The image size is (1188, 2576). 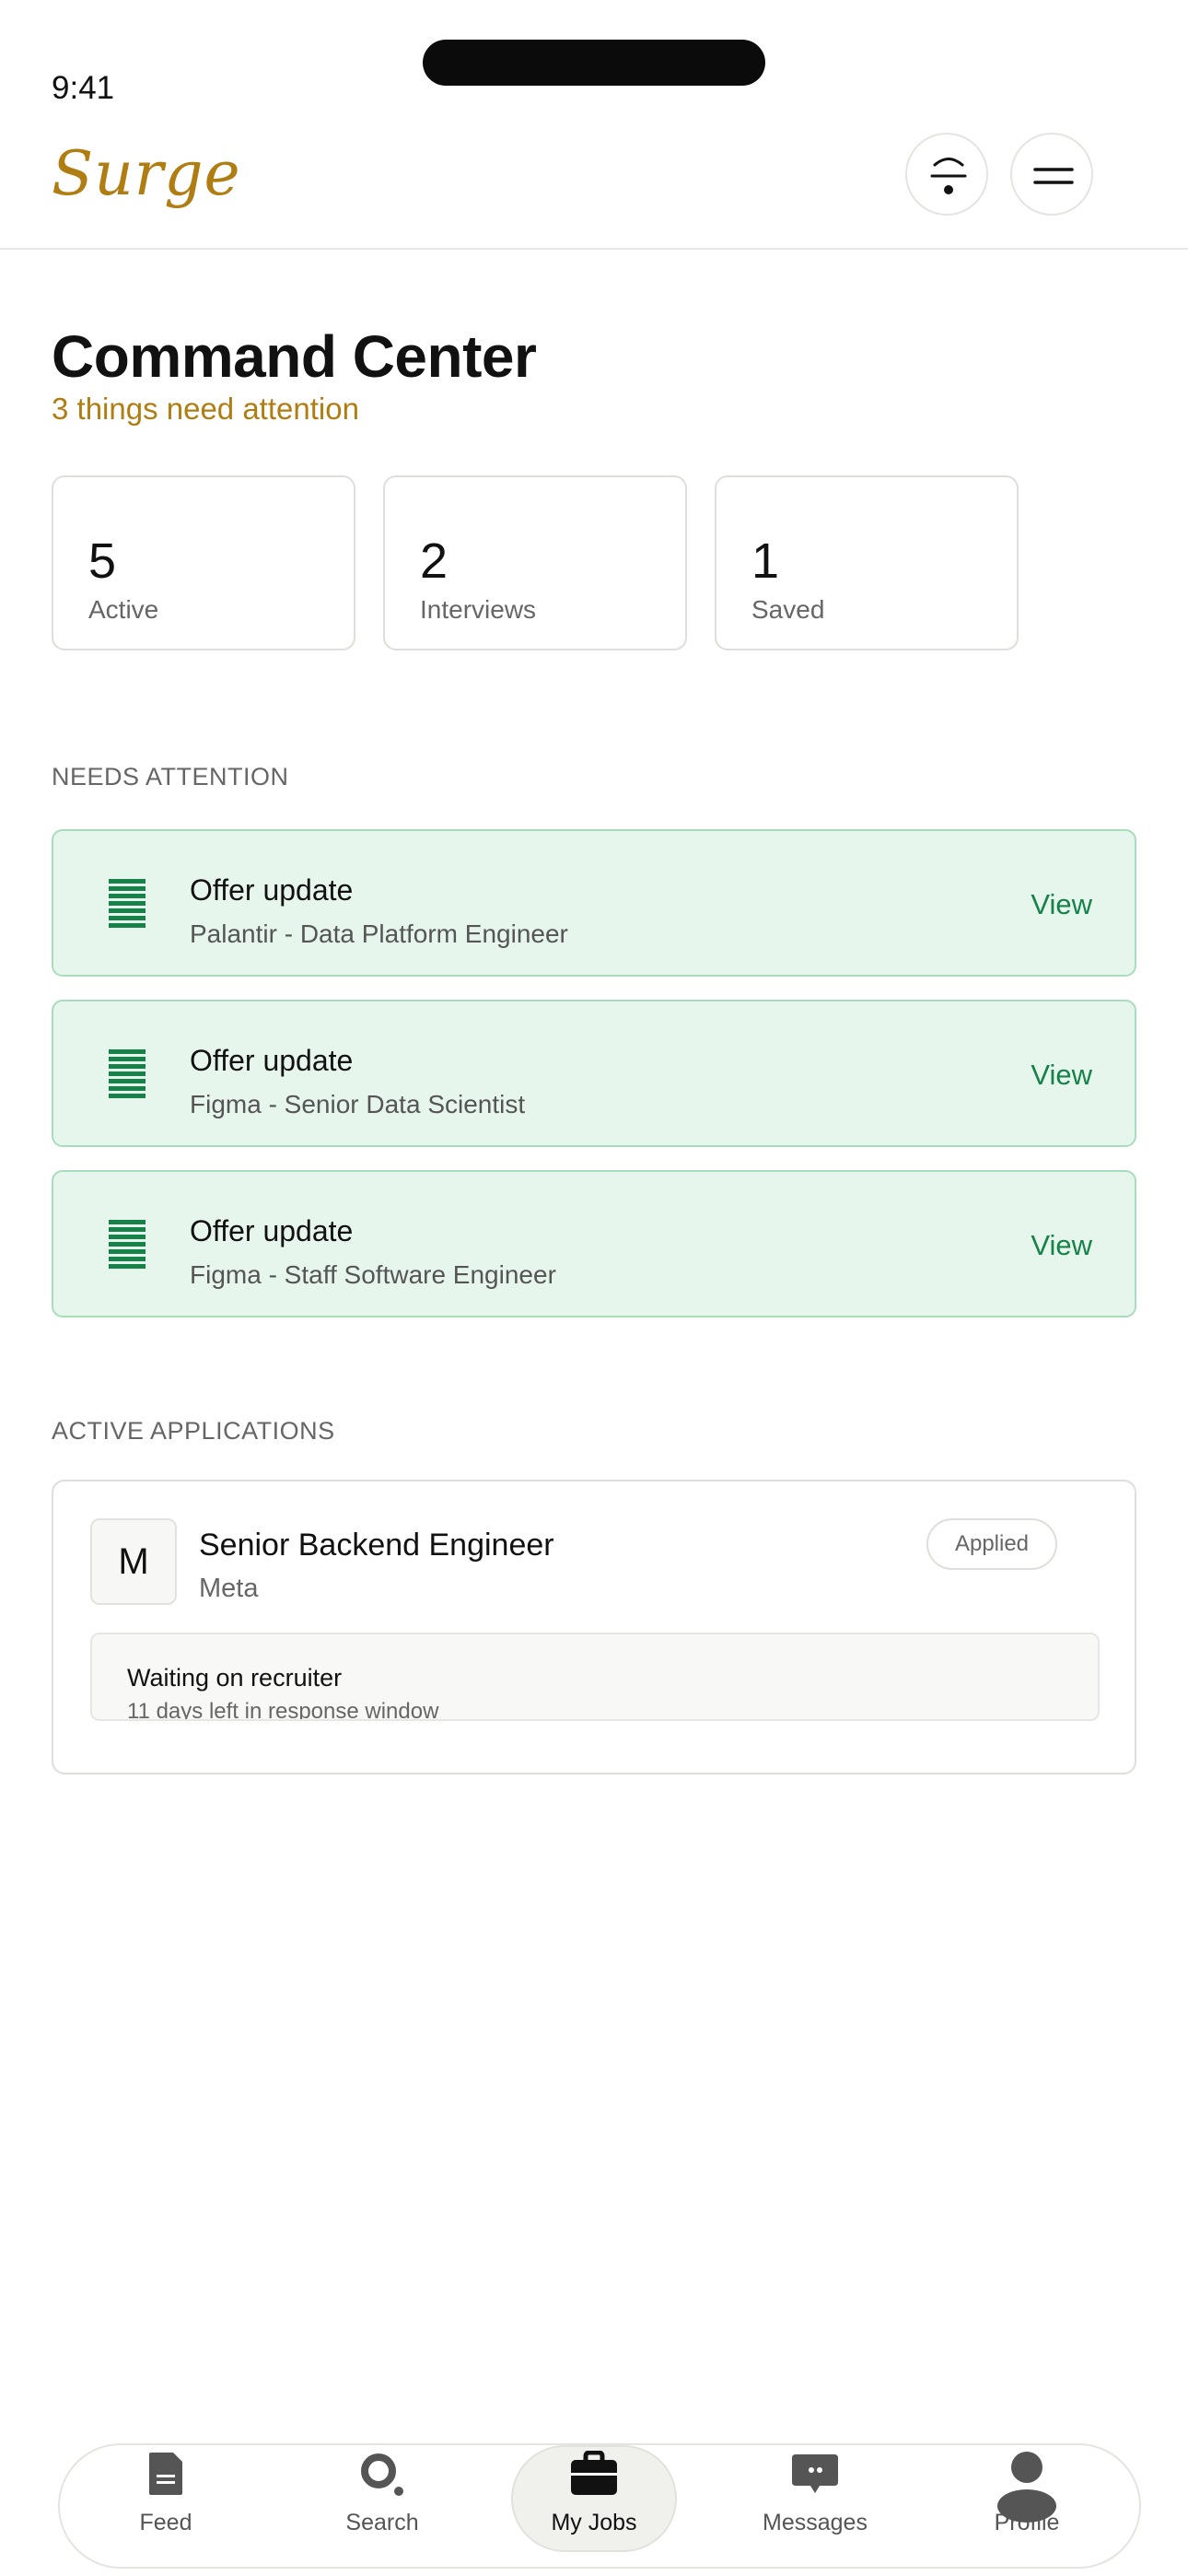 What do you see at coordinates (283, 1710) in the screenshot?
I see `application-status-detail: 11 days left in response window` at bounding box center [283, 1710].